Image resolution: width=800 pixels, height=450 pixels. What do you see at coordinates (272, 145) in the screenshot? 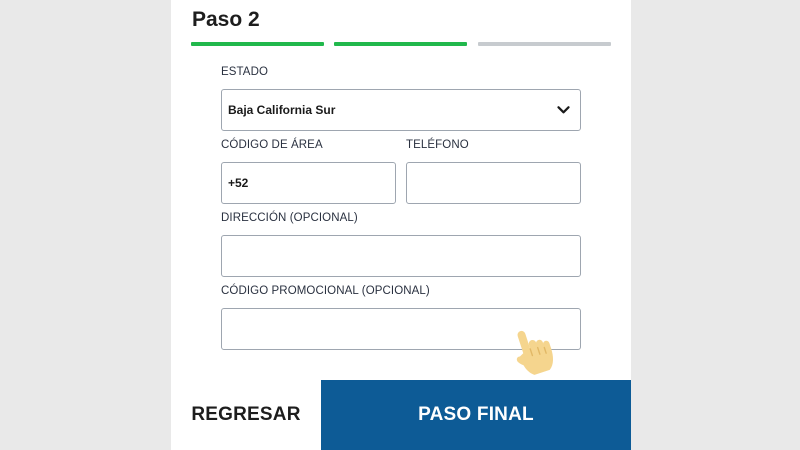
I see `codigo-area-label: CÓDIGO DE ÁREA` at bounding box center [272, 145].